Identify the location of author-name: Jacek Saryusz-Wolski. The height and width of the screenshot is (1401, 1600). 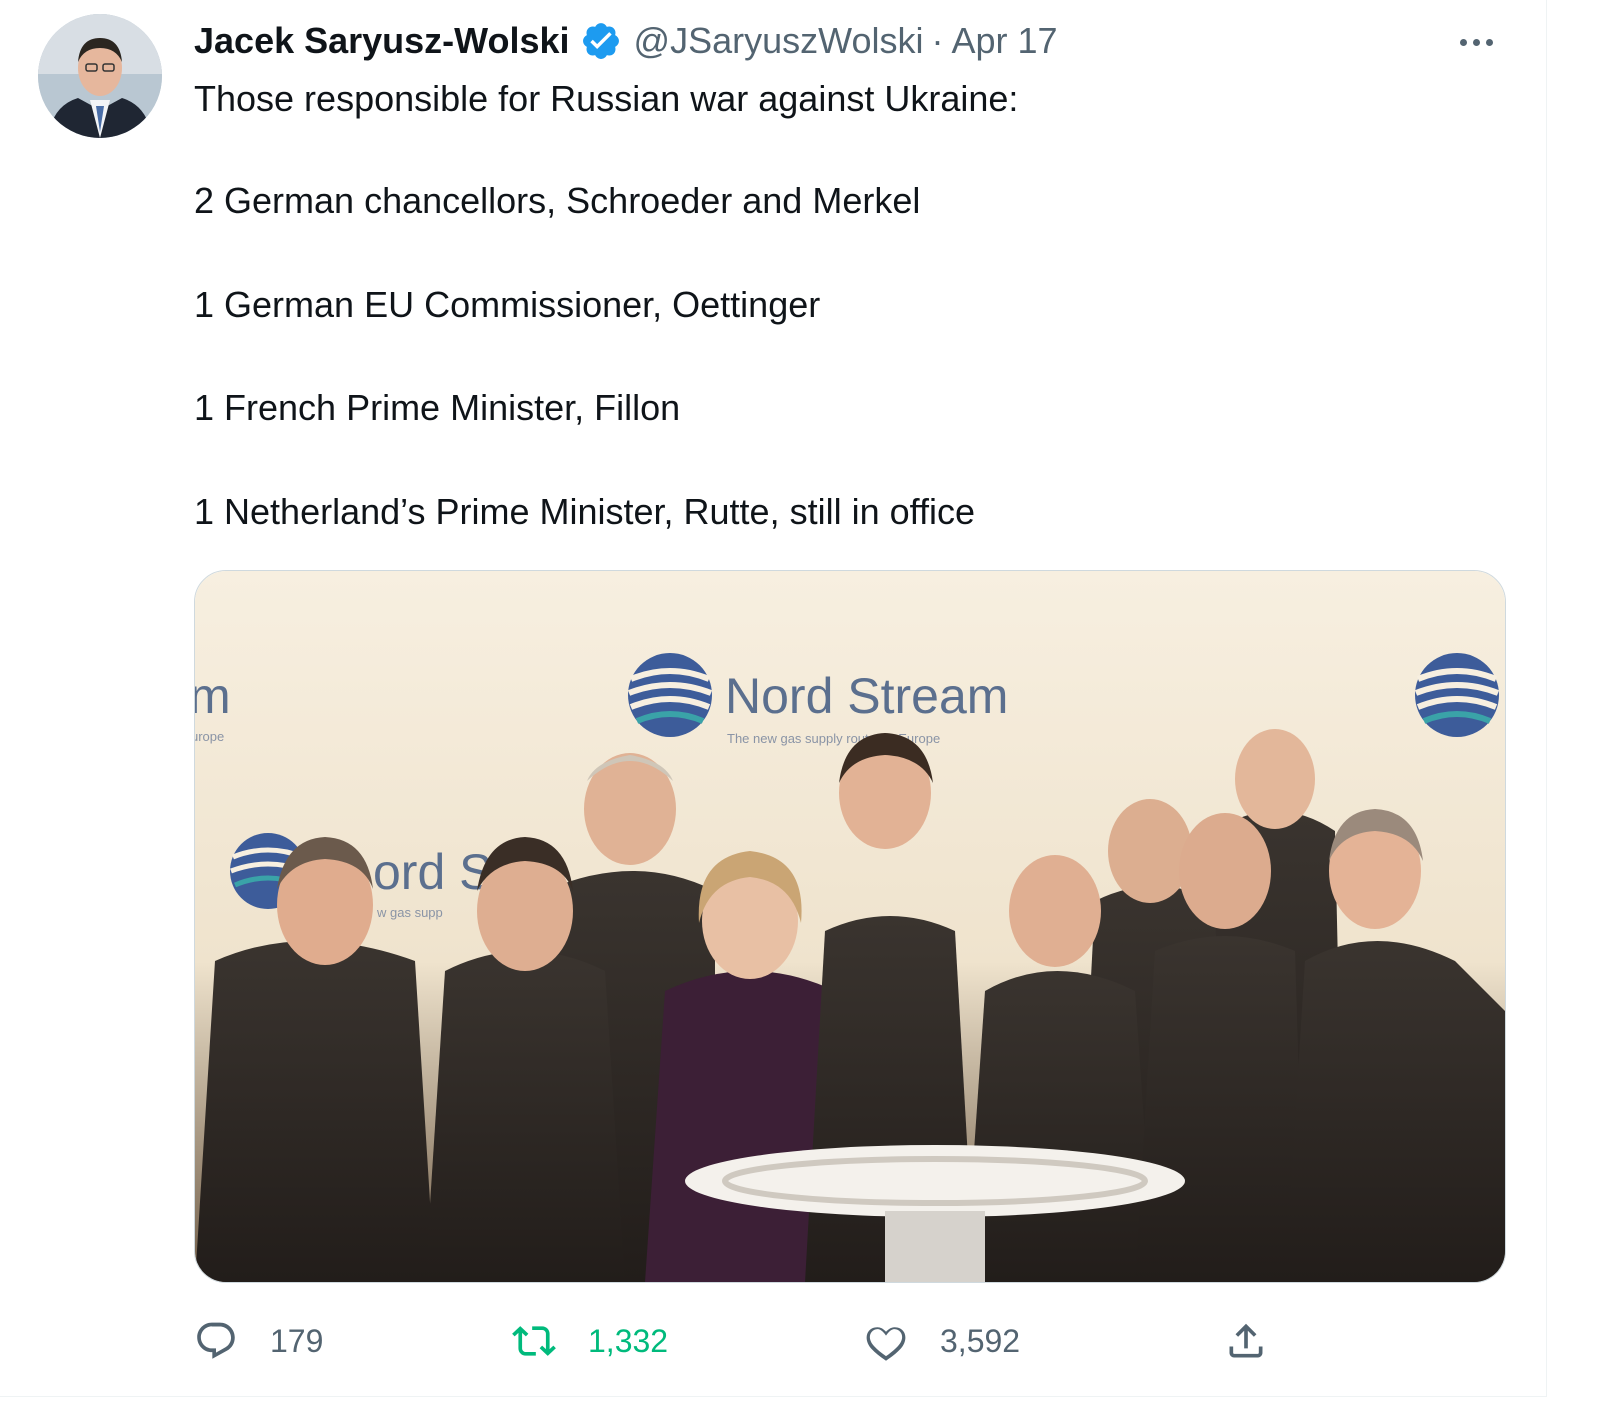
(382, 41).